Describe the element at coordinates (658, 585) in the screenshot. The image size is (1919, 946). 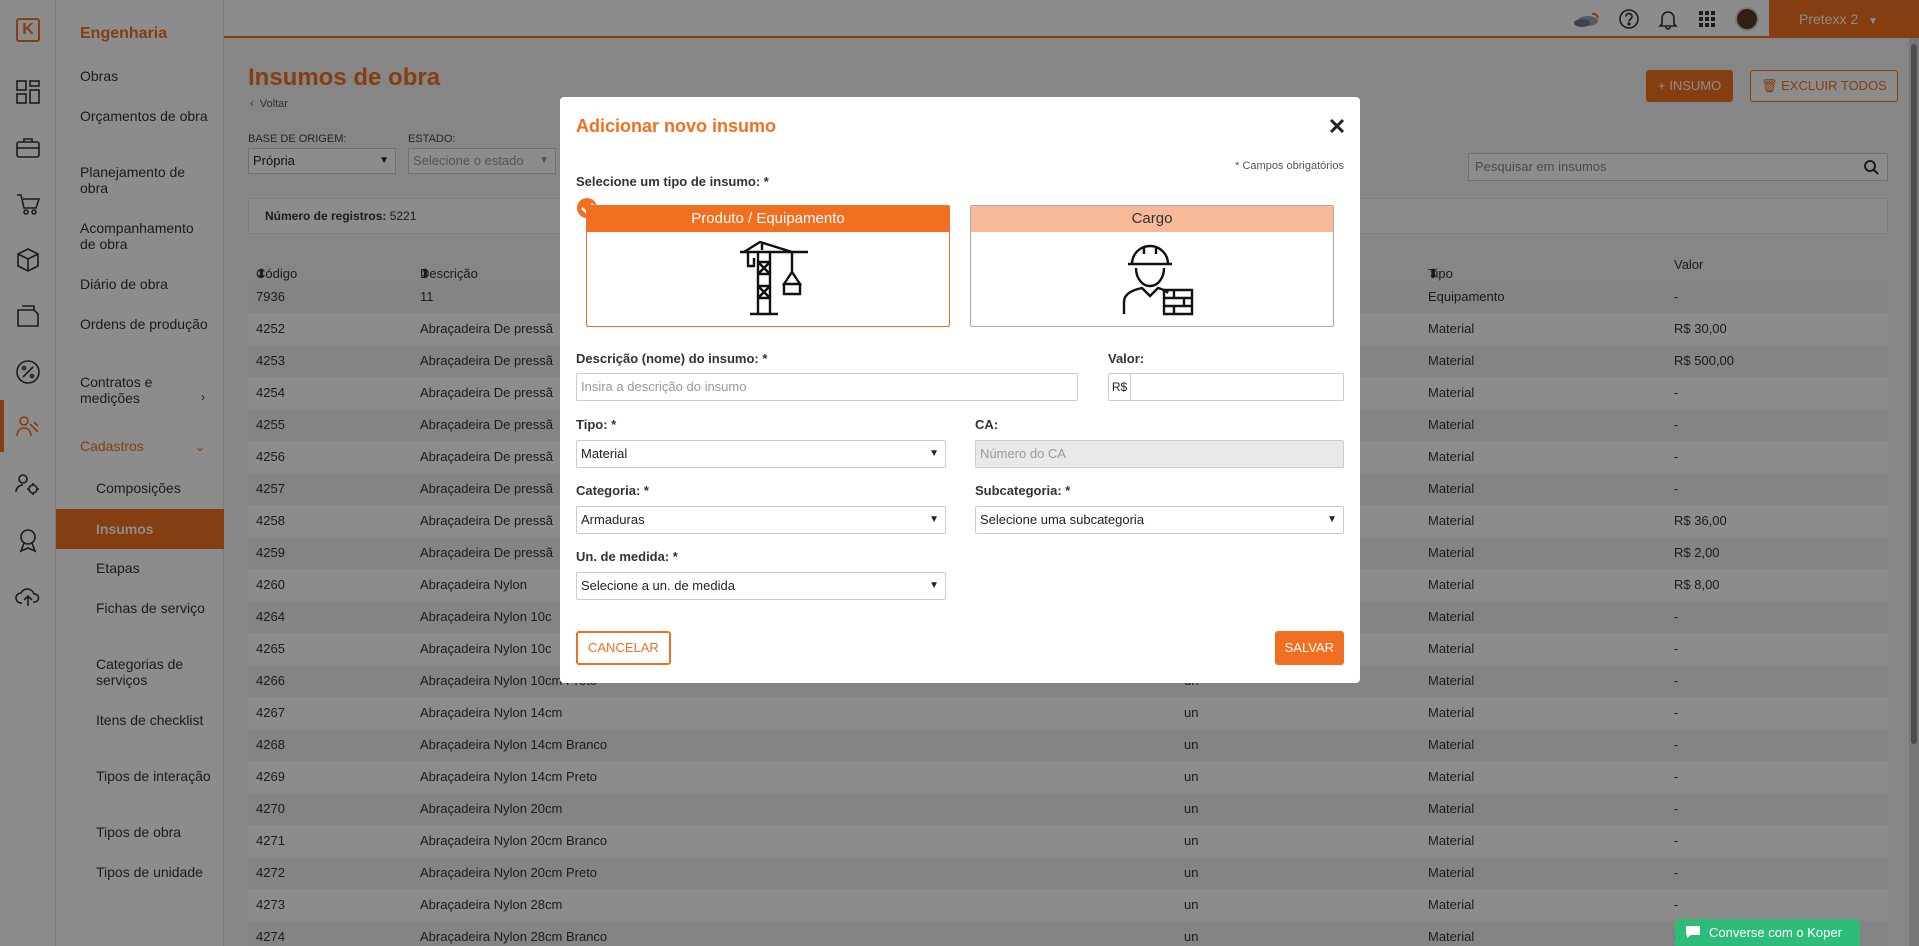
I see `unidade-value: Selecione a un. de medida` at that location.